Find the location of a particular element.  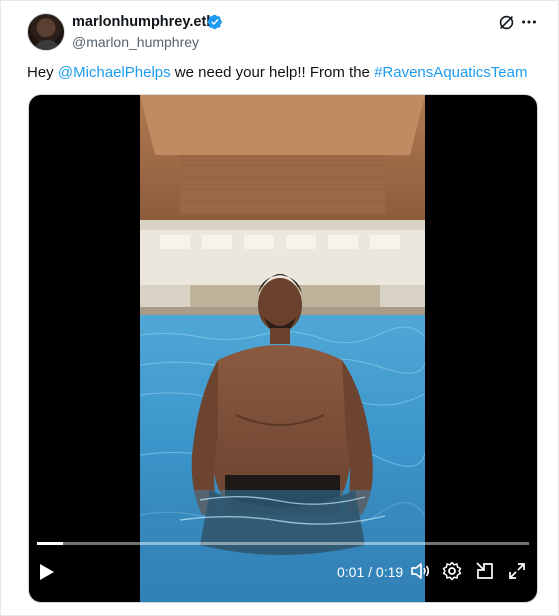

author-handle: @marlon_humphrey is located at coordinates (135, 42).